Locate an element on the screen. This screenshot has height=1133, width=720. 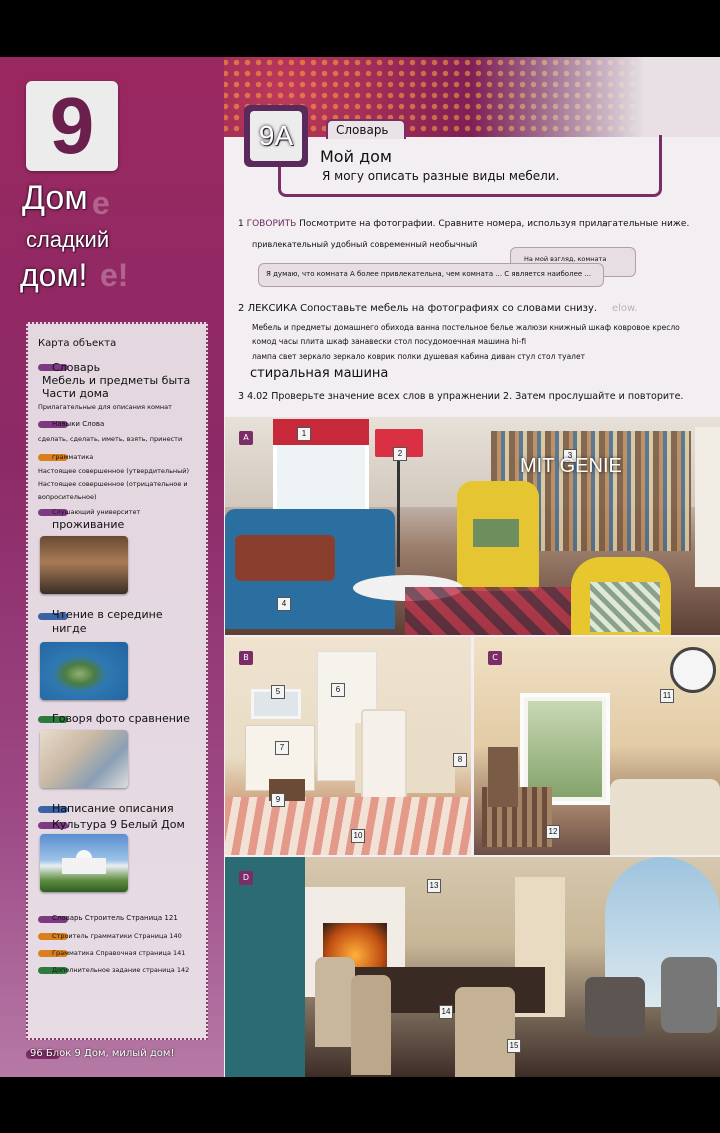
armchair-cushion is located at coordinates (496, 533).